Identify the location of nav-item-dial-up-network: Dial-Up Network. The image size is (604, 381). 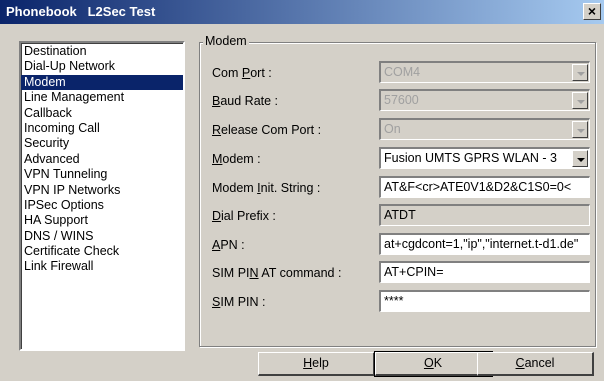
(102, 66).